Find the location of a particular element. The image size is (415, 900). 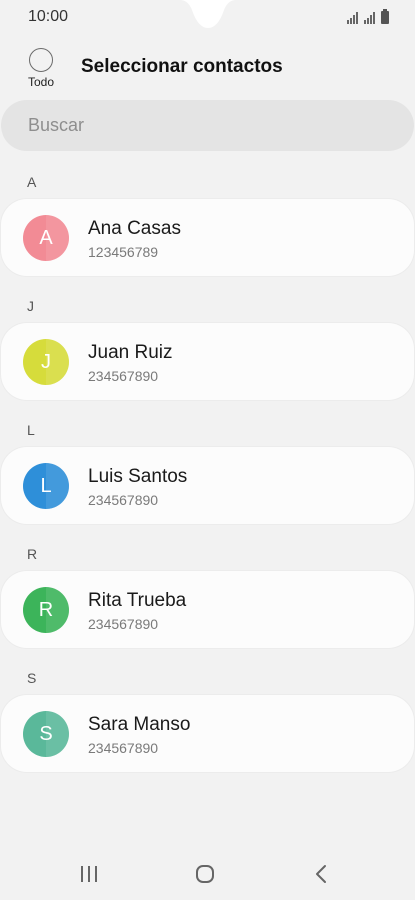

status-bar: 10:00 is located at coordinates (207, 17).